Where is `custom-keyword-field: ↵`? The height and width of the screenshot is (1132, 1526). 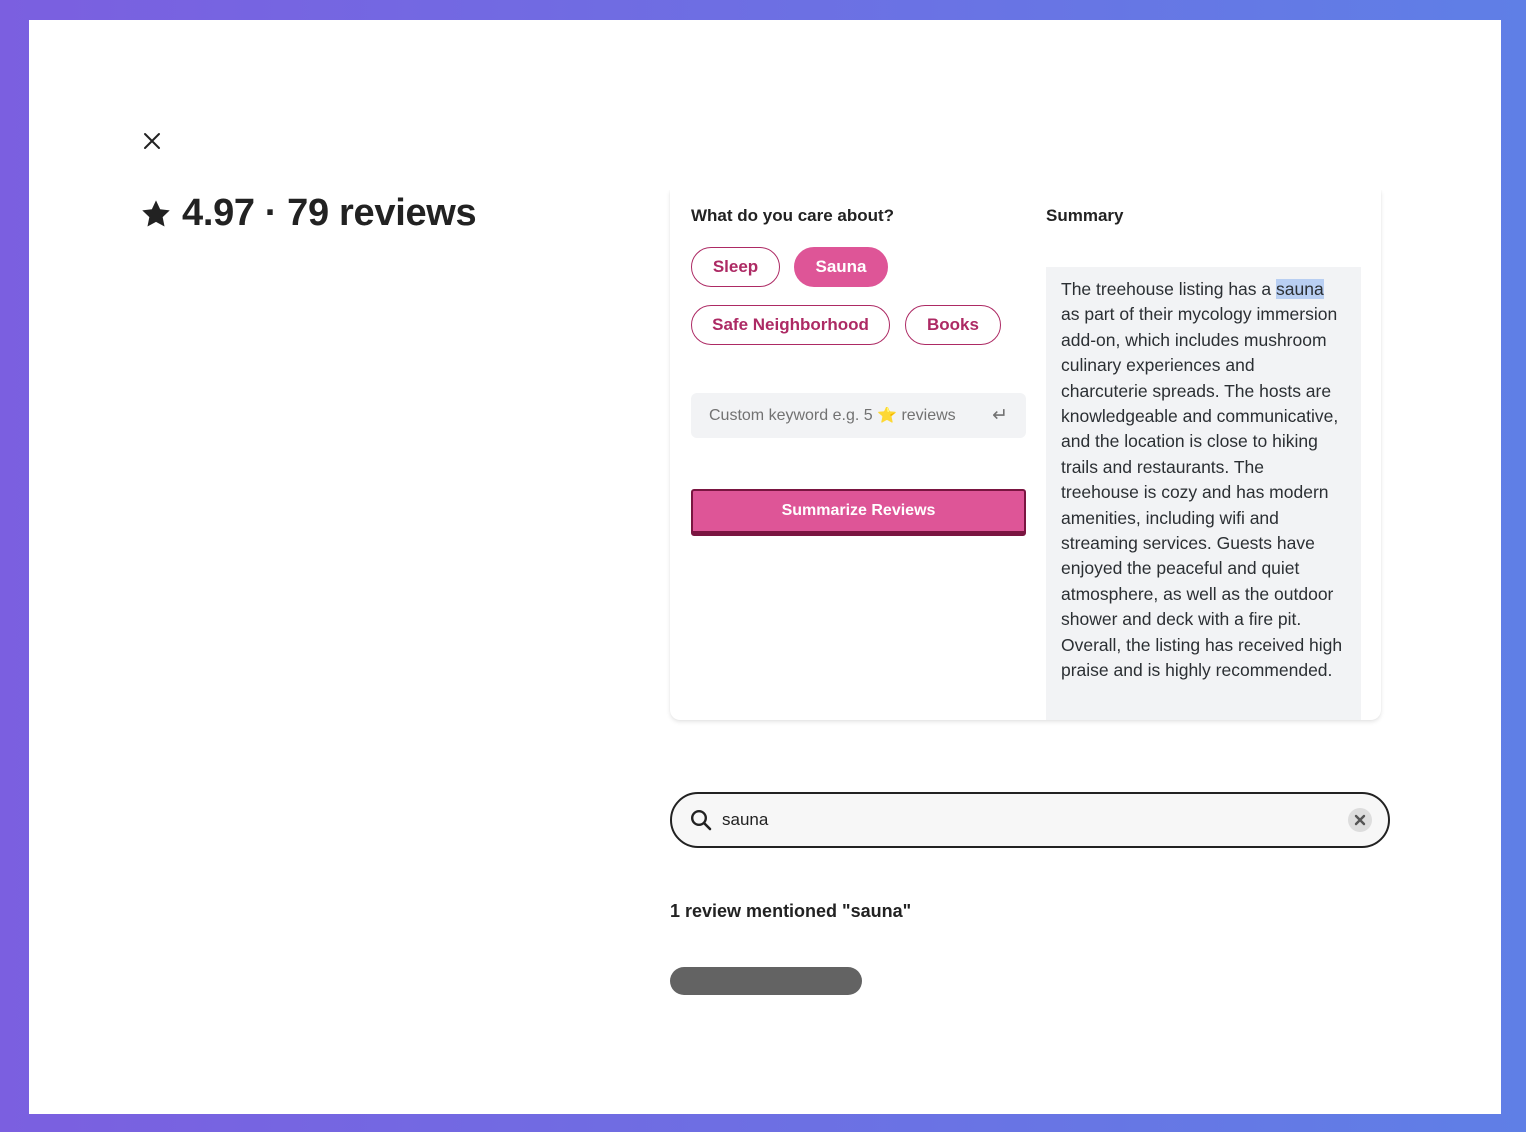 custom-keyword-field: ↵ is located at coordinates (858, 415).